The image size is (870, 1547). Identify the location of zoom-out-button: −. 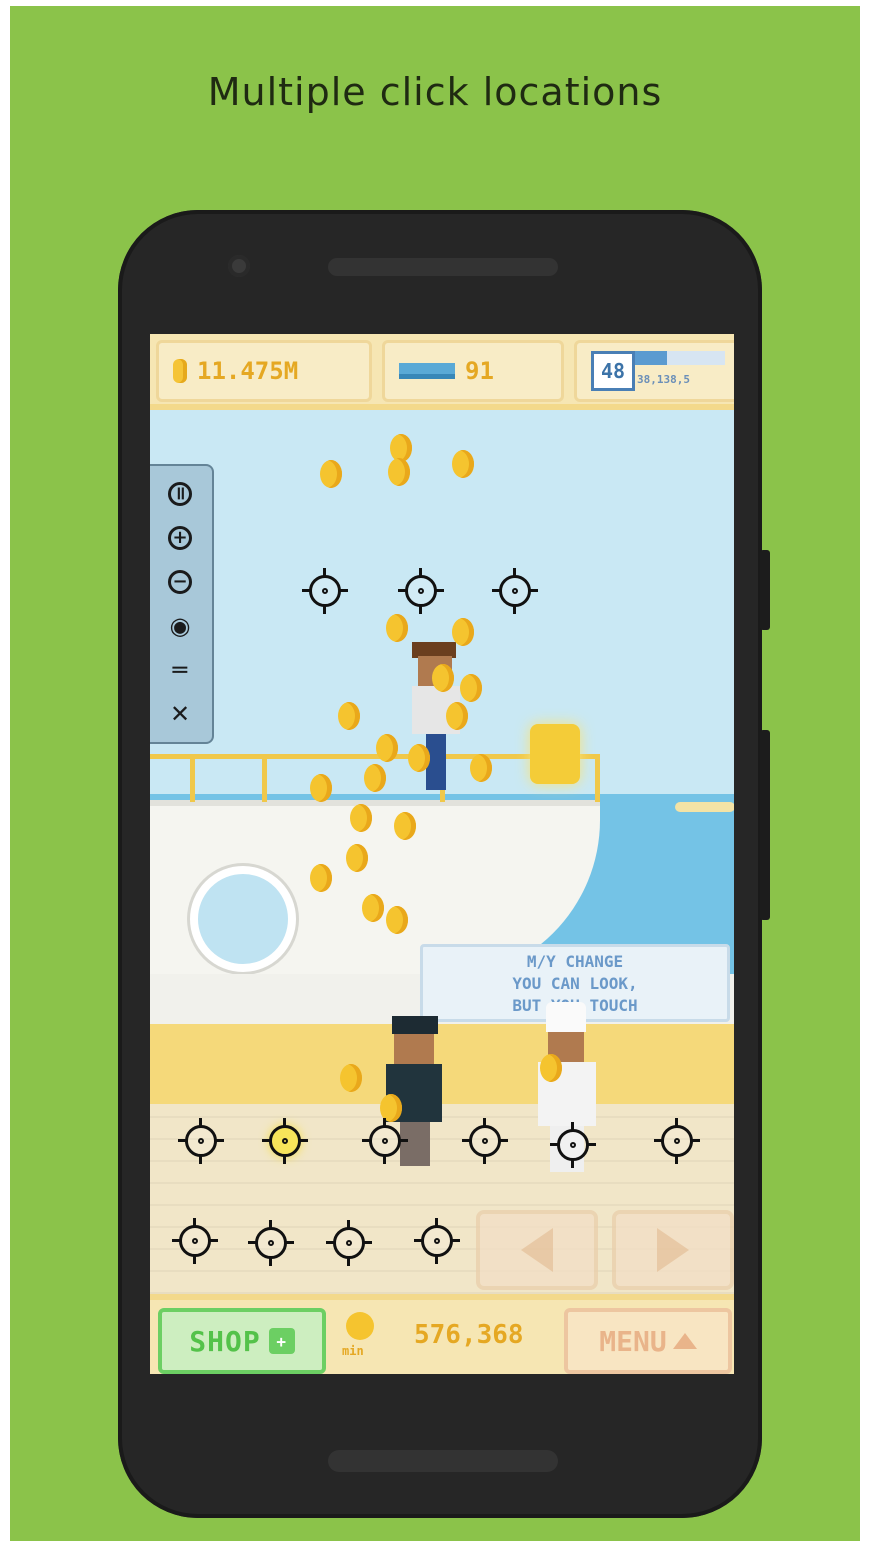
(180, 582).